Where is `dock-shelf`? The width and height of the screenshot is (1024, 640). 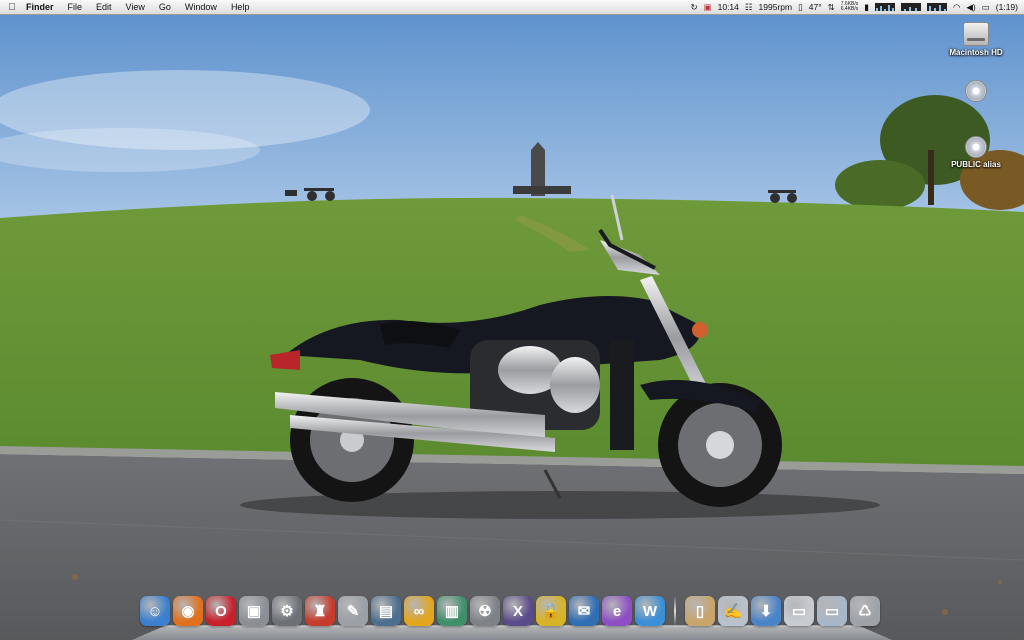
dock-shelf is located at coordinates (512, 632).